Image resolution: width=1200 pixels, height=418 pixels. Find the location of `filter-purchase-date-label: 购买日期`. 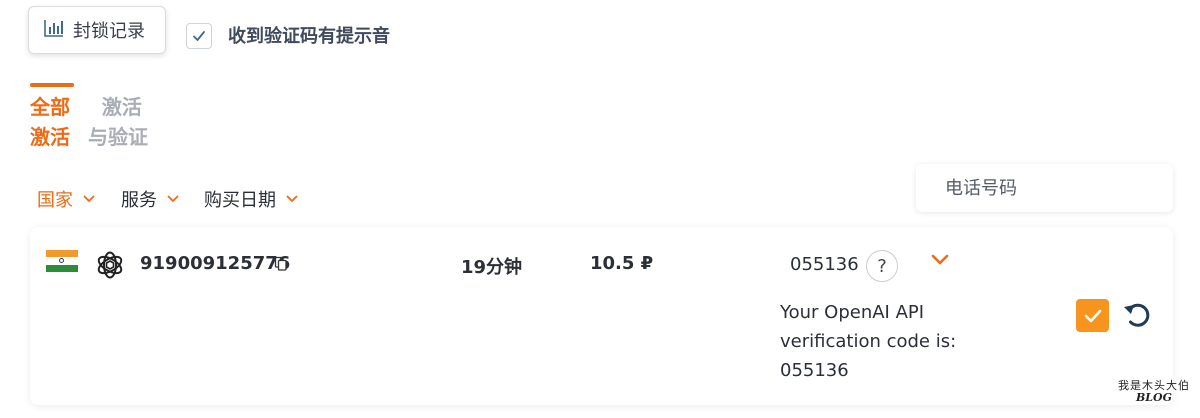

filter-purchase-date-label: 购买日期 is located at coordinates (240, 200).